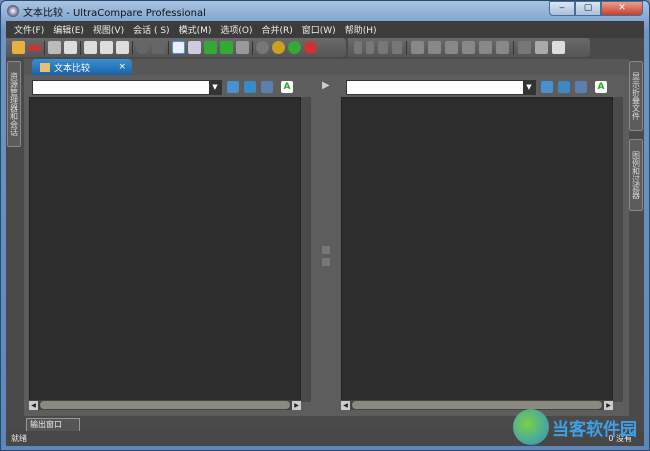 This screenshot has width=650, height=451. I want to click on save-right-icon, so click(558, 47).